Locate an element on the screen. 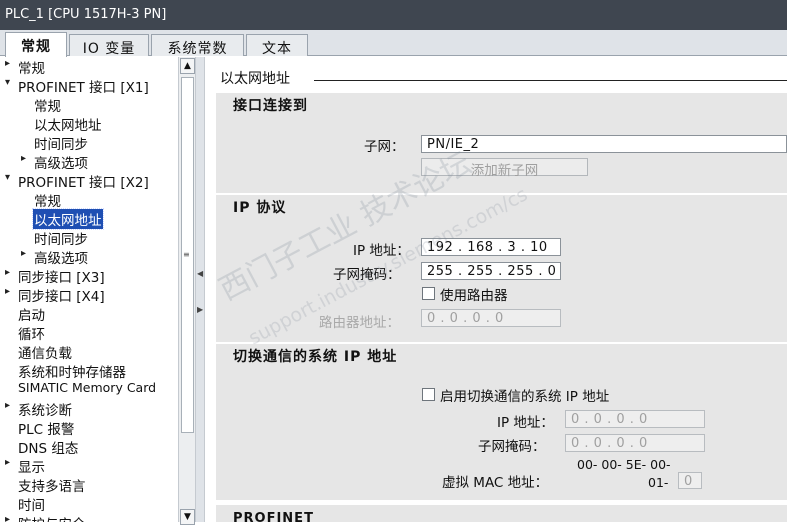 Image resolution: width=787 pixels, height=525 pixels. tab-io-tags: IO 变量 is located at coordinates (109, 45).